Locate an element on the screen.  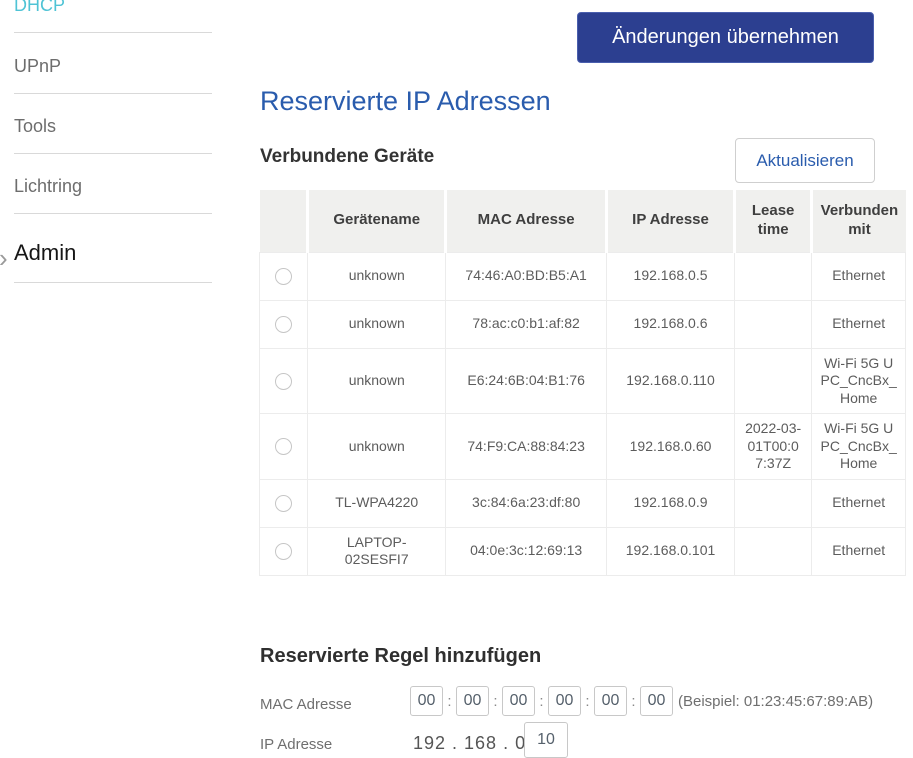
chevron-right-icon: › is located at coordinates (4, 258).